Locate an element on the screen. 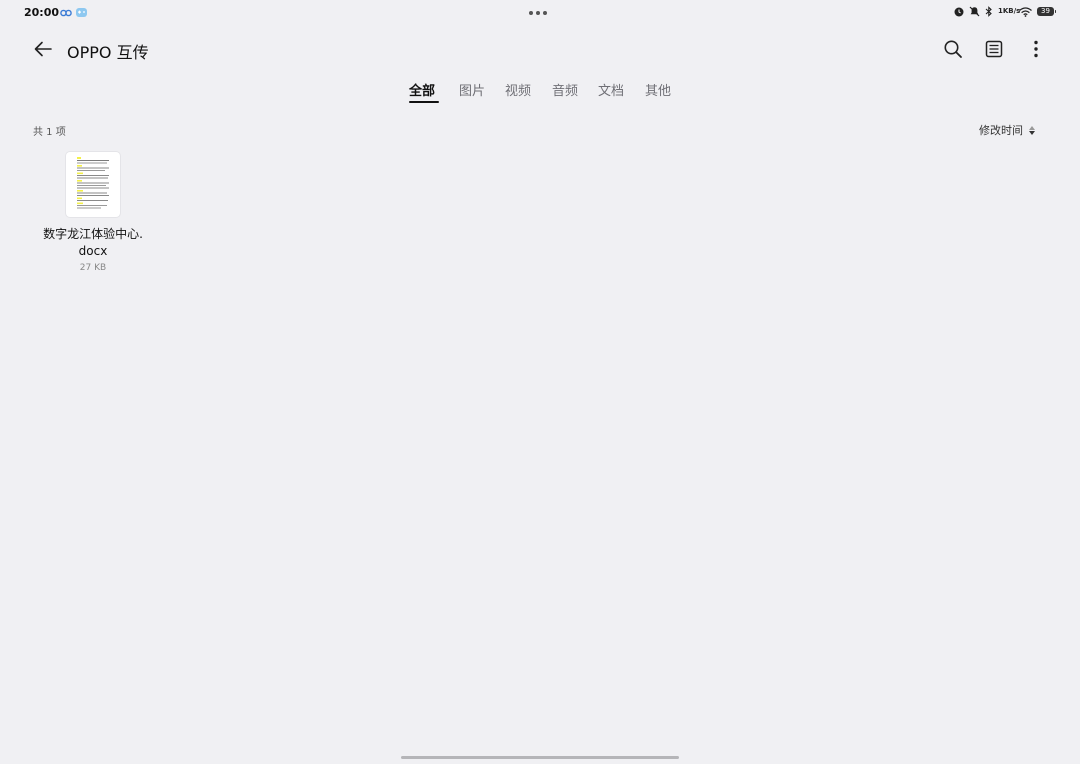 This screenshot has width=1080, height=764. mute-icon is located at coordinates (974, 11).